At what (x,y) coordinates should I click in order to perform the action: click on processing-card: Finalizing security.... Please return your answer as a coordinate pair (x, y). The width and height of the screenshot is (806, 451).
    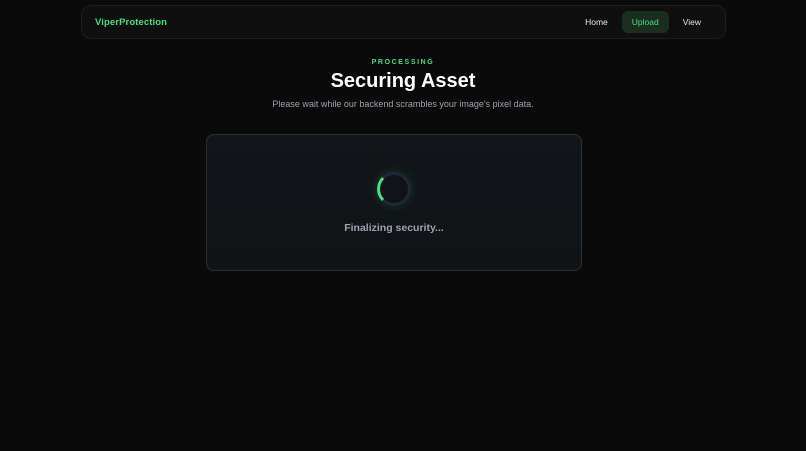
    Looking at the image, I should click on (394, 202).